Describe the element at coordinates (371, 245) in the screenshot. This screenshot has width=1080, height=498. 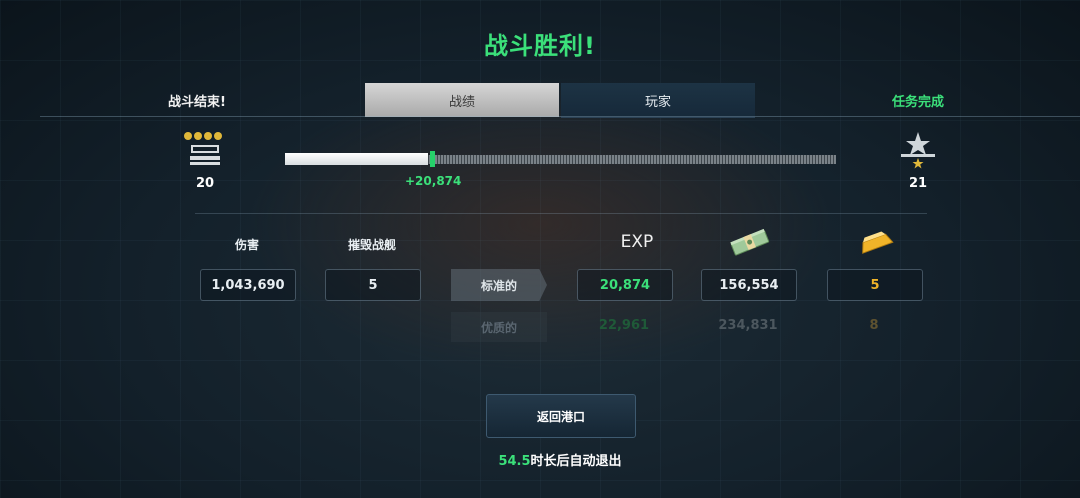
I see `ships-destroyed-label: 摧毁战舰` at that location.